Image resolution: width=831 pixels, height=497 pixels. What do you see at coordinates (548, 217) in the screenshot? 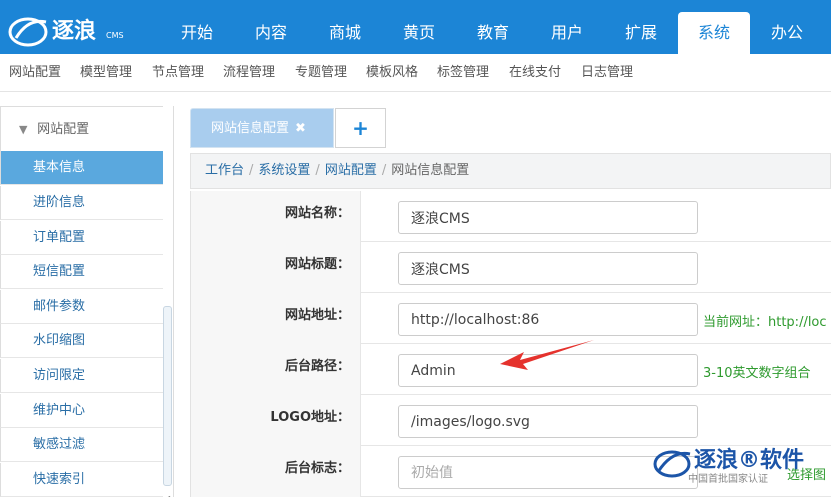
I see `site-name-input` at bounding box center [548, 217].